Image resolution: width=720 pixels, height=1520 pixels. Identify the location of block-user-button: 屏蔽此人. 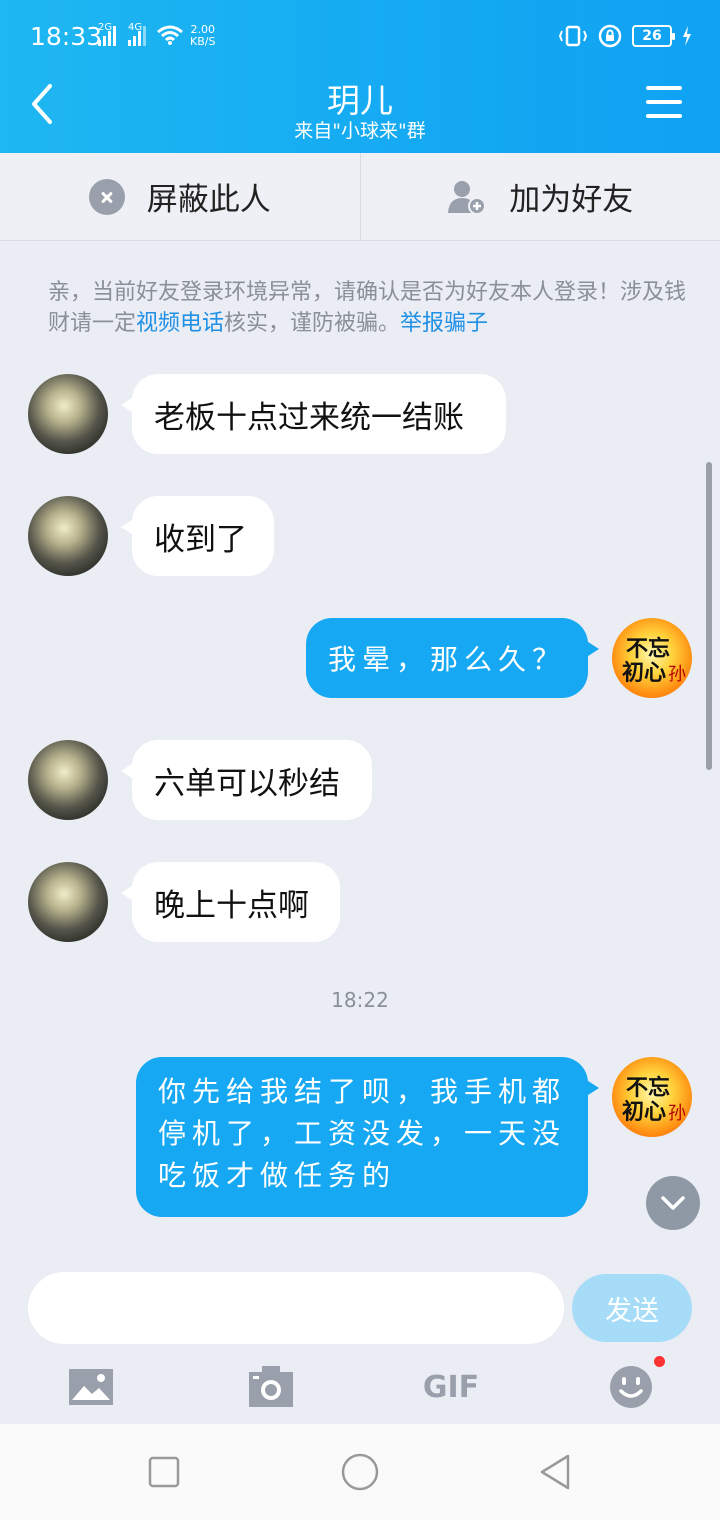
(180, 196).